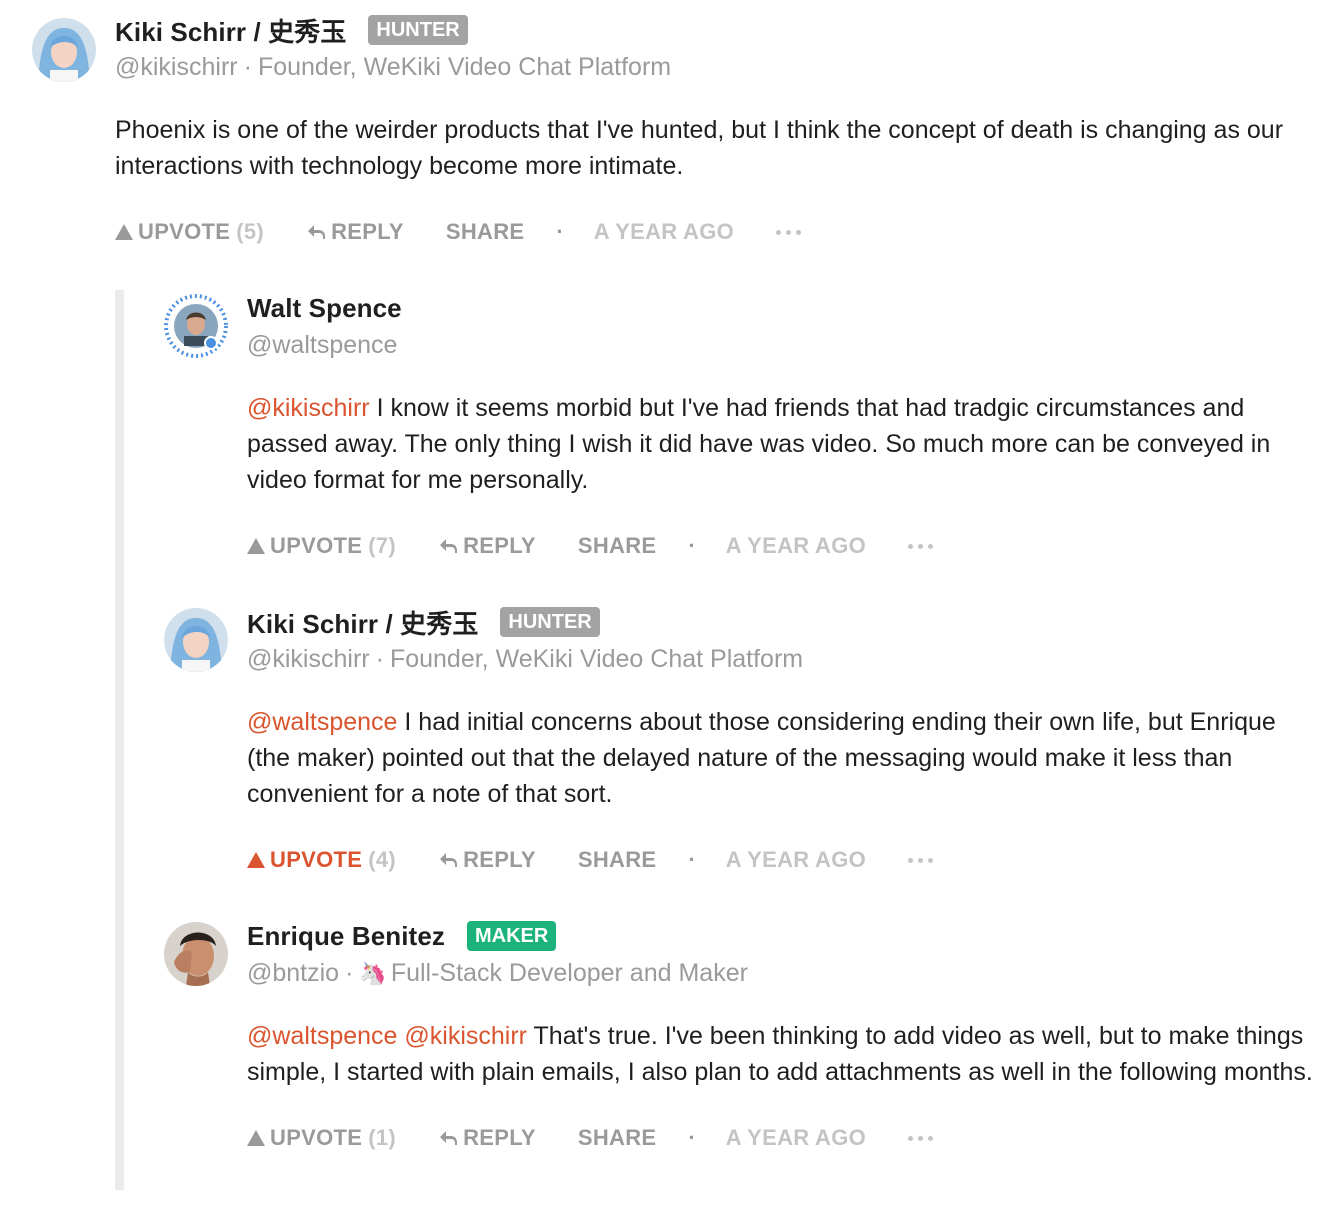 This screenshot has height=1220, width=1338. I want to click on author-handle: @waltspence, so click(322, 345).